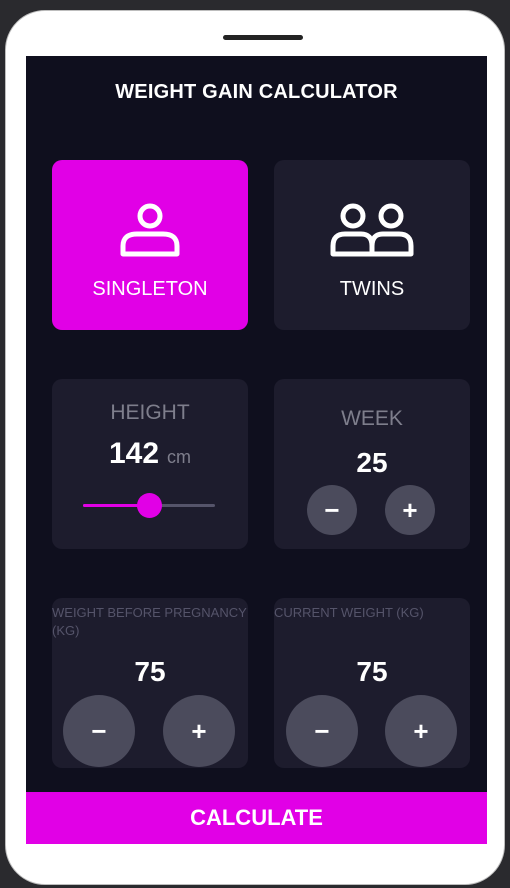 Image resolution: width=510 pixels, height=888 pixels. What do you see at coordinates (150, 289) in the screenshot?
I see `singleton-label: SINGLETON` at bounding box center [150, 289].